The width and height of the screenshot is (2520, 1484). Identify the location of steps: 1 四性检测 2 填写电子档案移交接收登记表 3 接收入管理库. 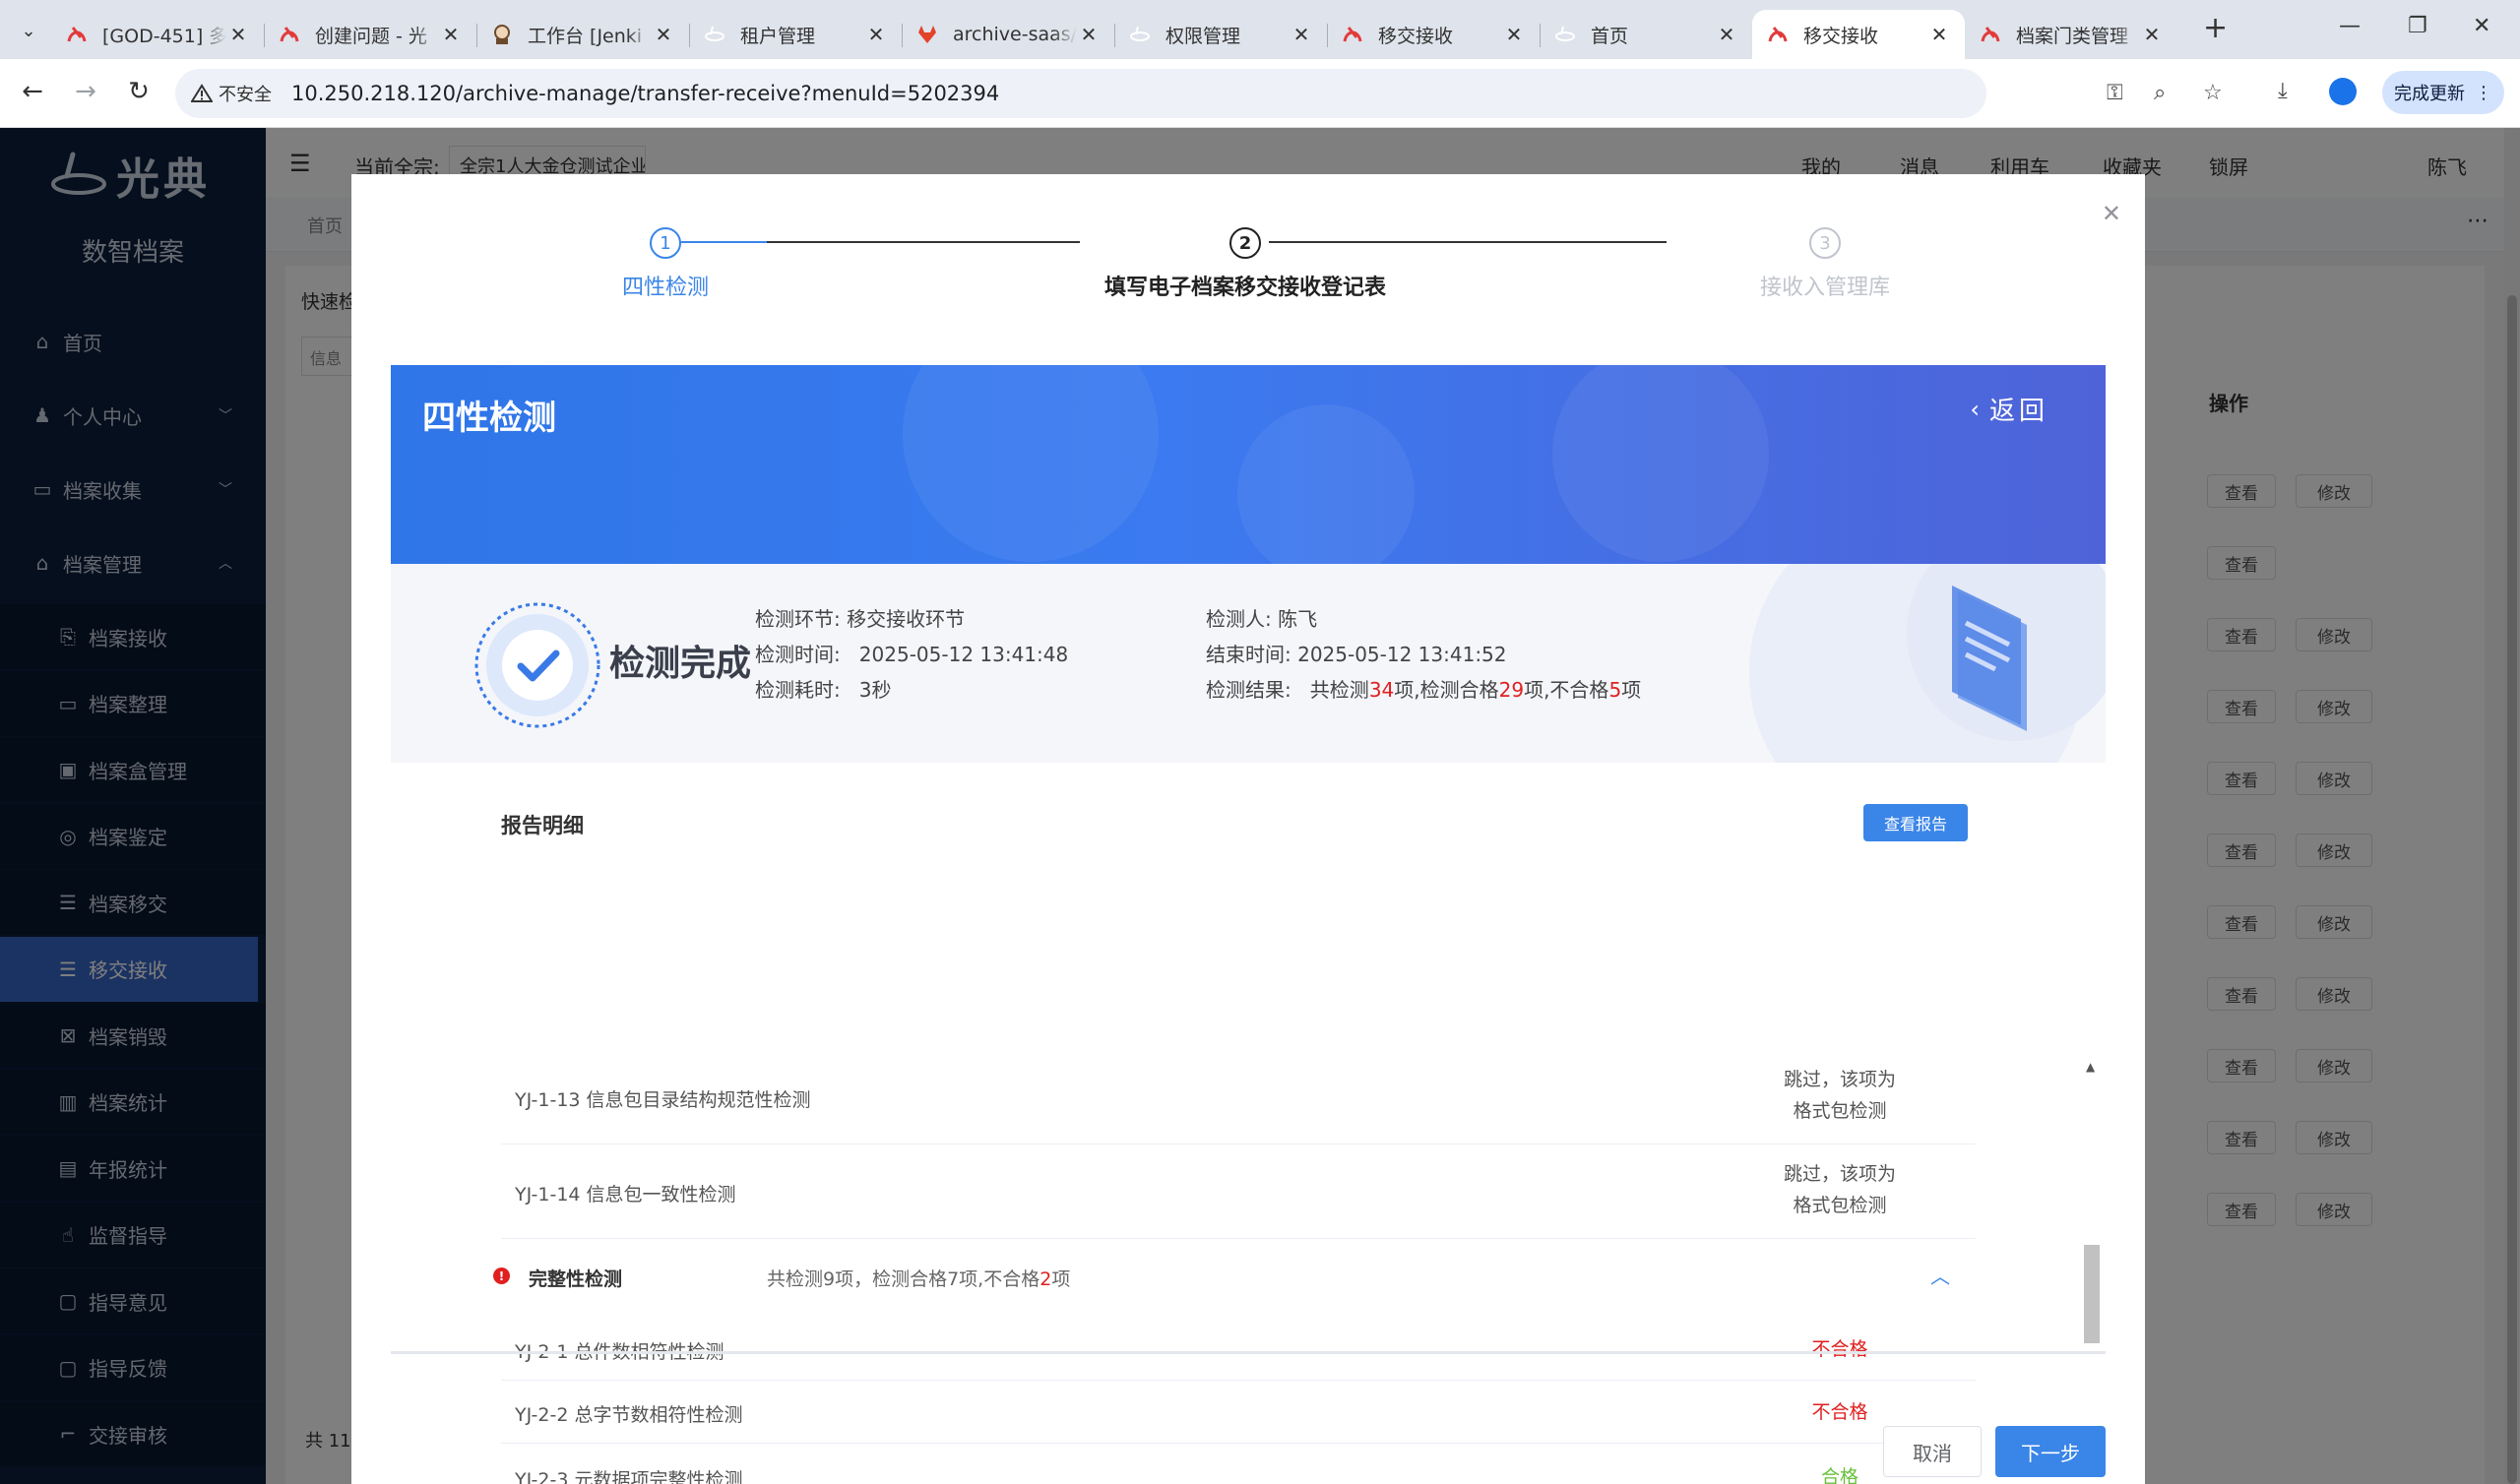
(1248, 243).